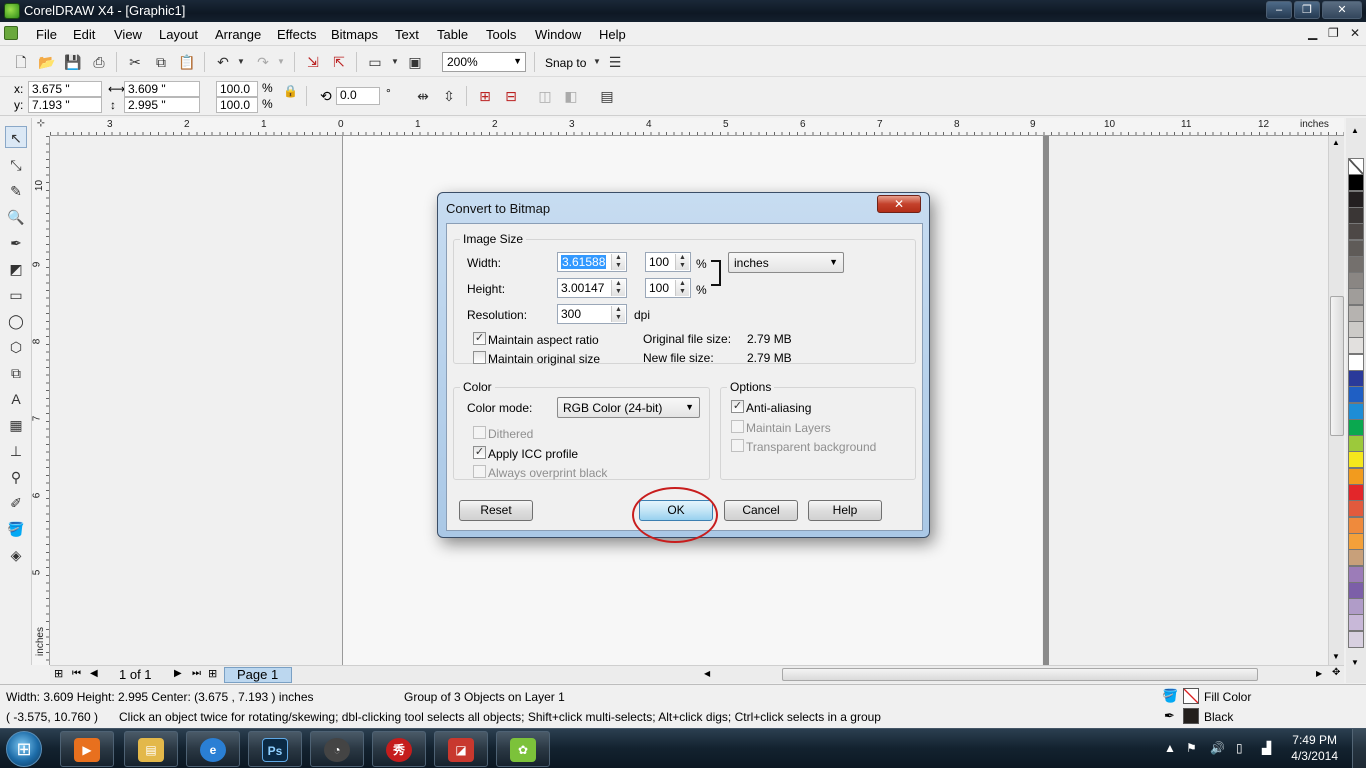 The image size is (1366, 768). Describe the element at coordinates (415, 62) in the screenshot. I see `welcome-screen-icon: ▣` at that location.